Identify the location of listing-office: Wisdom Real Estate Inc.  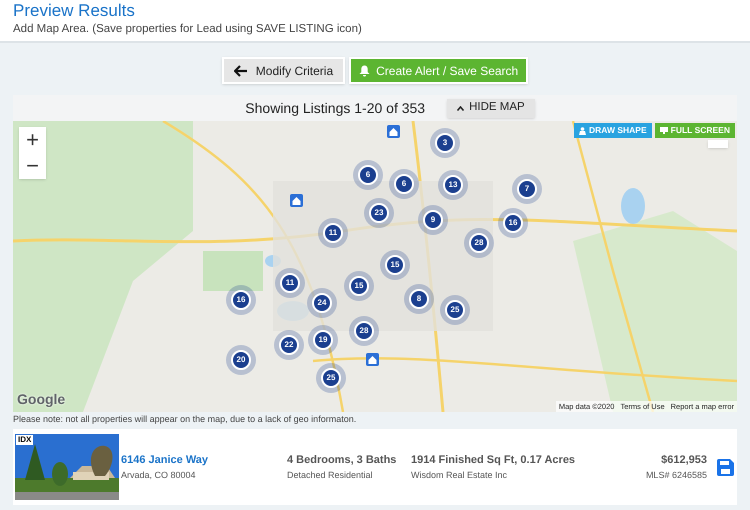
(459, 475).